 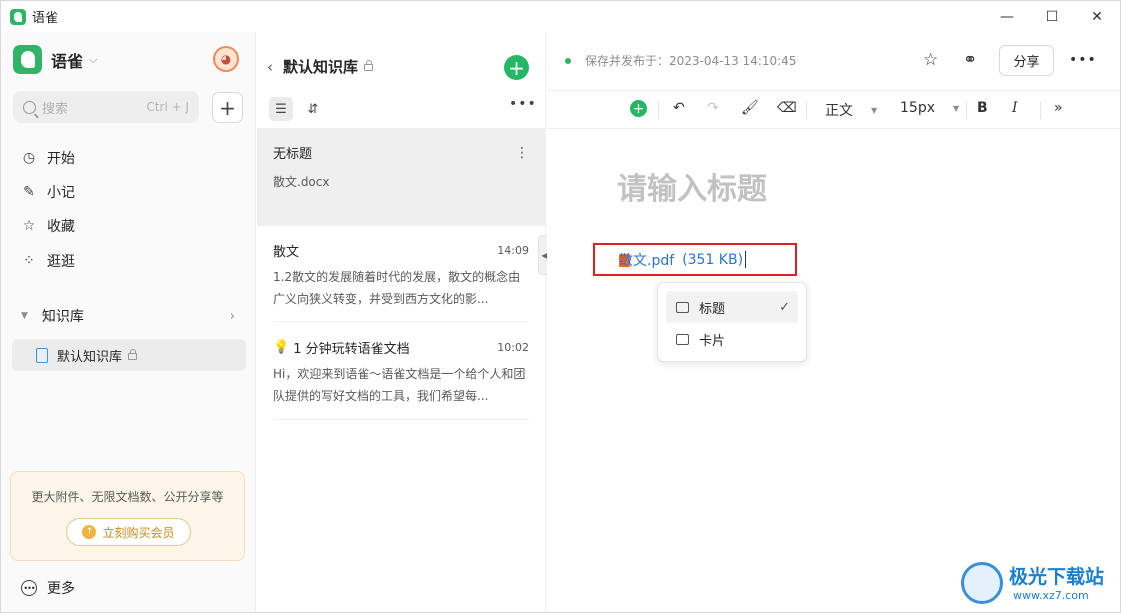 What do you see at coordinates (62, 317) in the screenshot?
I see `section-label: 知识库` at bounding box center [62, 317].